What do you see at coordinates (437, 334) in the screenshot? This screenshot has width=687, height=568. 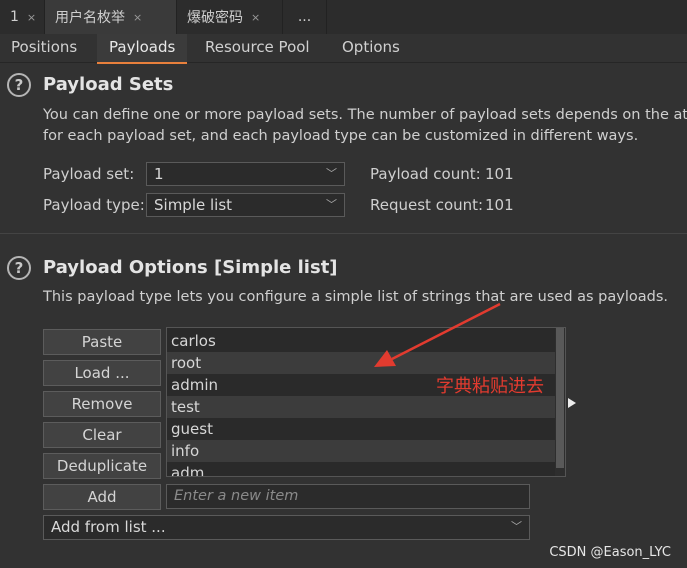 I see `annotation-arrow` at bounding box center [437, 334].